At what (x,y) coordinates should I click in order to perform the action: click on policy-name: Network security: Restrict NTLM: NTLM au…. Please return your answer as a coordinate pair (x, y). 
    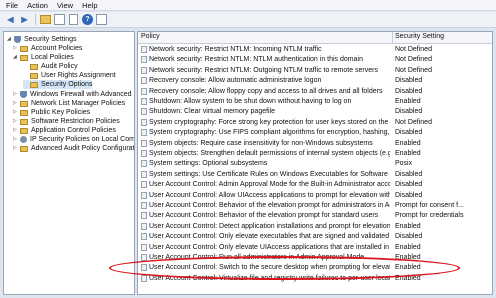
    Looking at the image, I should click on (256, 60).